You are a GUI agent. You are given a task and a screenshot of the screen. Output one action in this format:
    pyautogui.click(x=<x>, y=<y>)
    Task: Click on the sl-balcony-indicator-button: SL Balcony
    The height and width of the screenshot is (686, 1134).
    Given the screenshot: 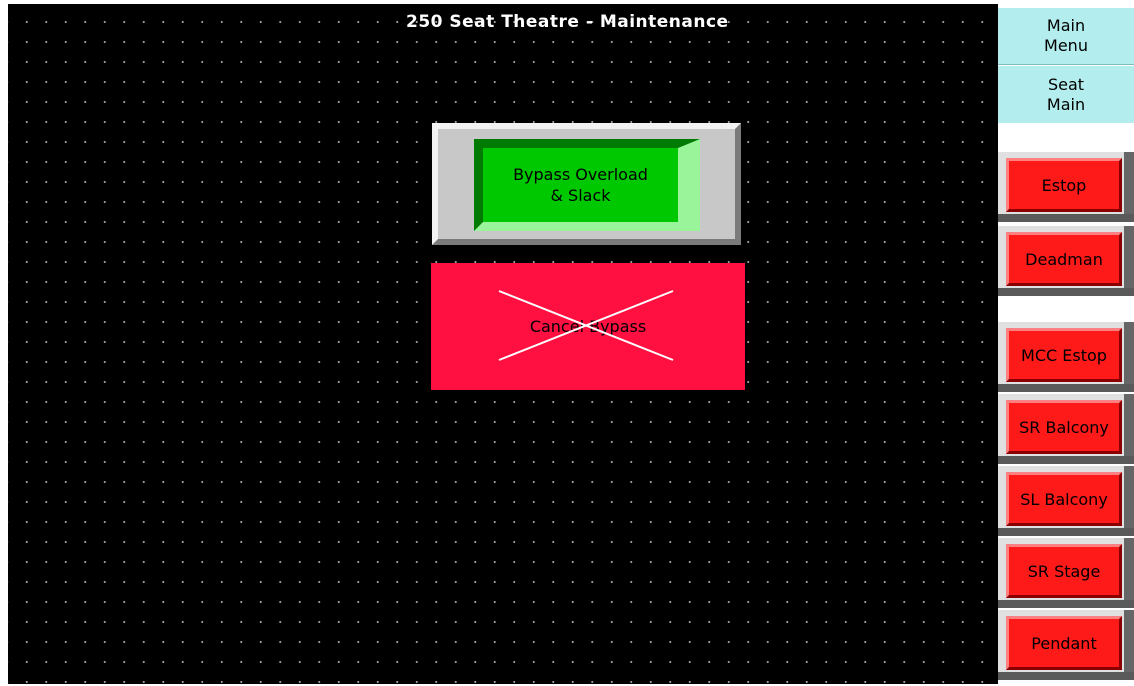 What is the action you would take?
    pyautogui.click(x=1066, y=501)
    